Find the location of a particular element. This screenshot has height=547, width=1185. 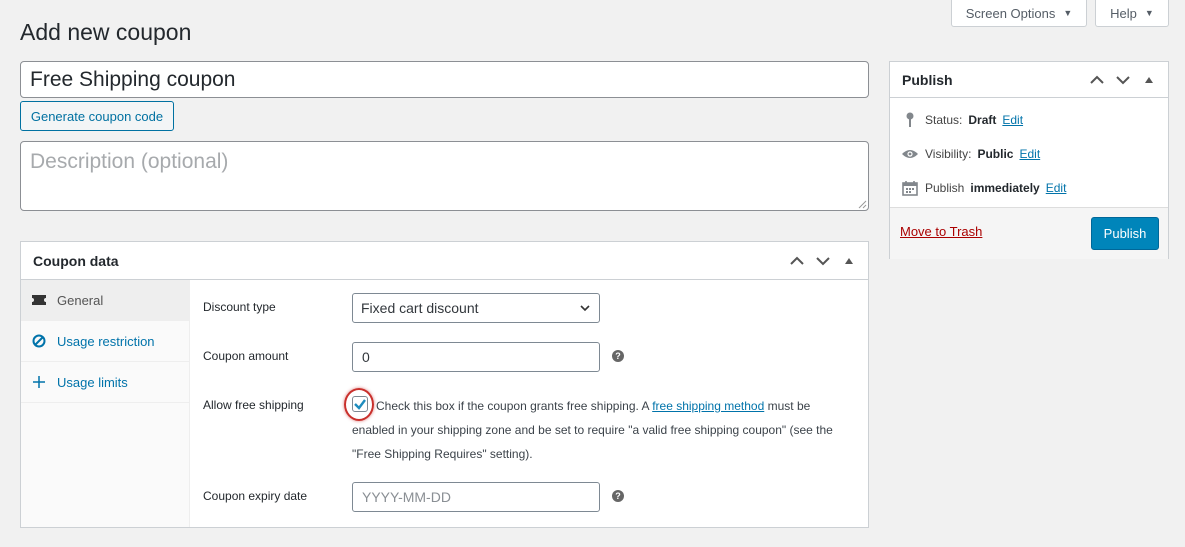

expiry-date-input is located at coordinates (476, 497).